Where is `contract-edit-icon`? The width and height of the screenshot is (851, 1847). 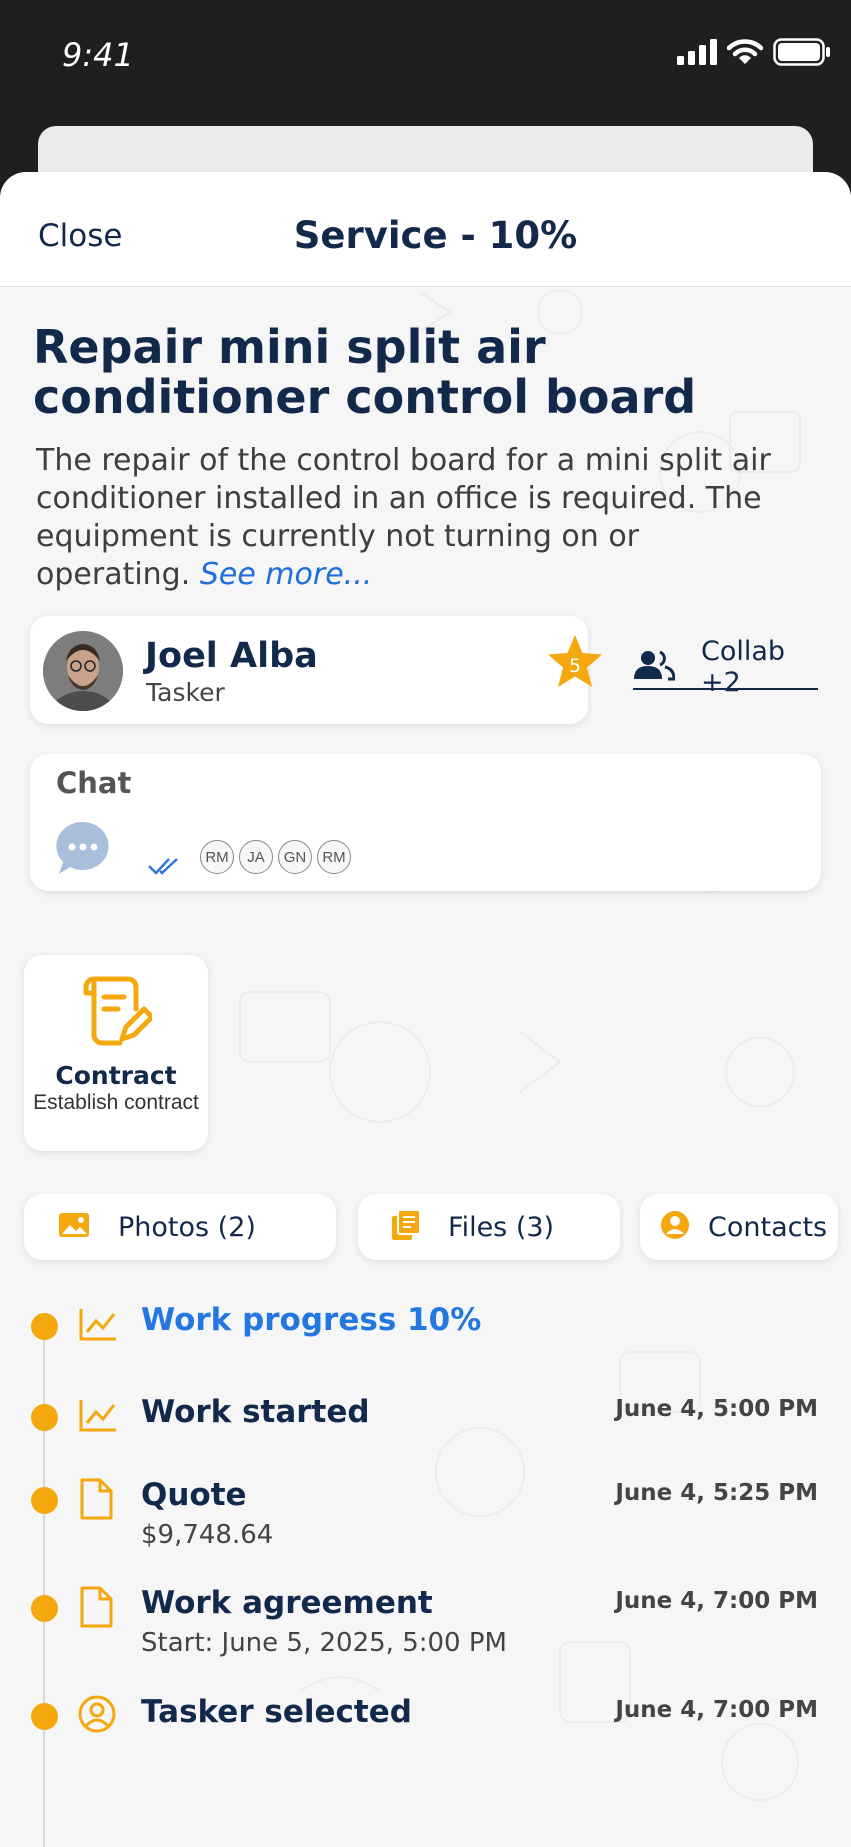
contract-edit-icon is located at coordinates (117, 1013).